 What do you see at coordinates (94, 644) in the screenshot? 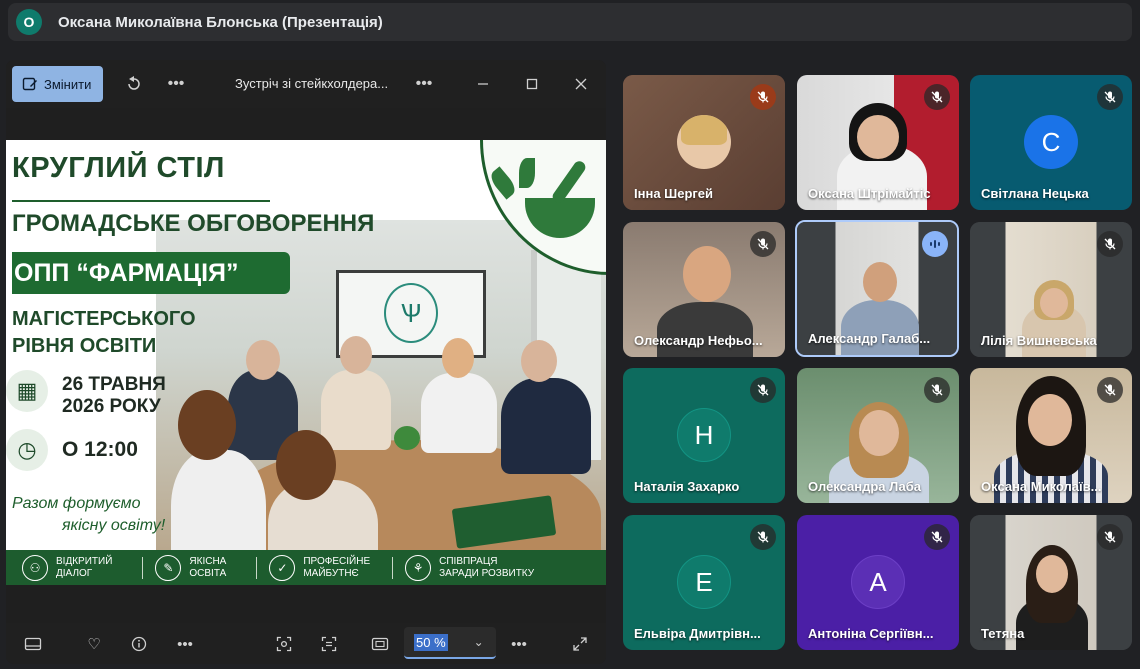
I see `favorite-heart-icon: ♡` at bounding box center [94, 644].